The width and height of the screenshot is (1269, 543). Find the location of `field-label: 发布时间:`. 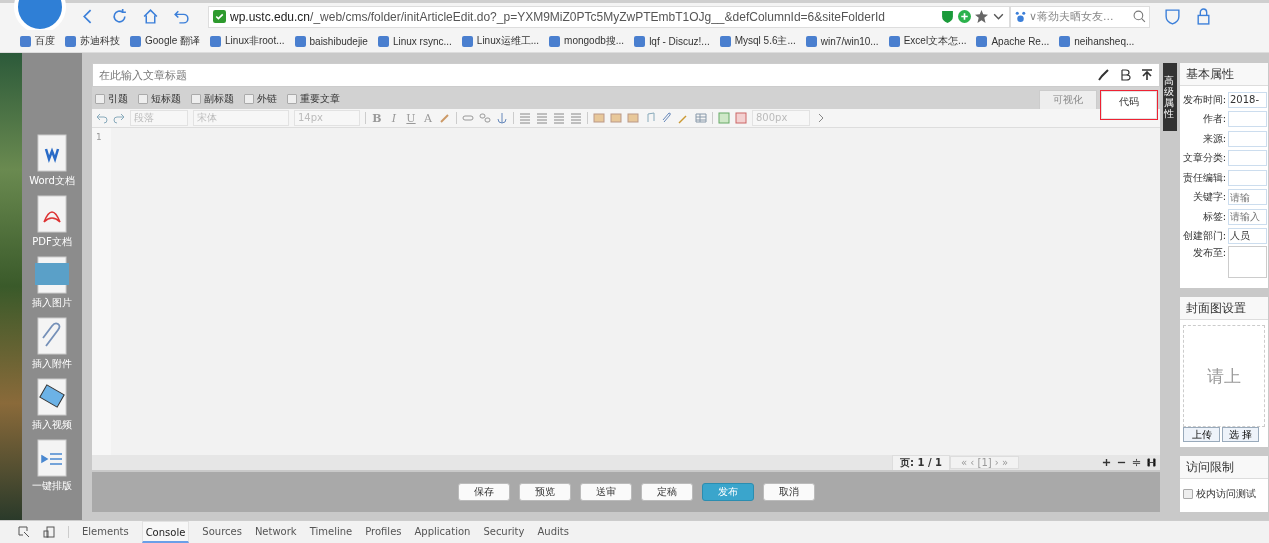

field-label: 发布时间: is located at coordinates (1203, 99).